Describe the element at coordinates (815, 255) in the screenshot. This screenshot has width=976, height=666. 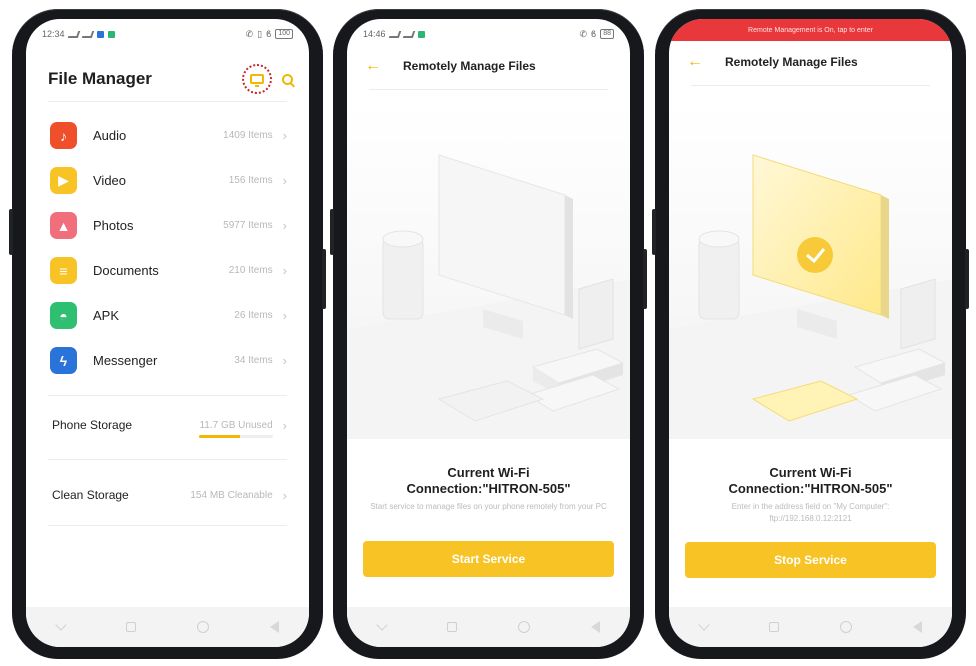
I see `check-circle-icon` at that location.